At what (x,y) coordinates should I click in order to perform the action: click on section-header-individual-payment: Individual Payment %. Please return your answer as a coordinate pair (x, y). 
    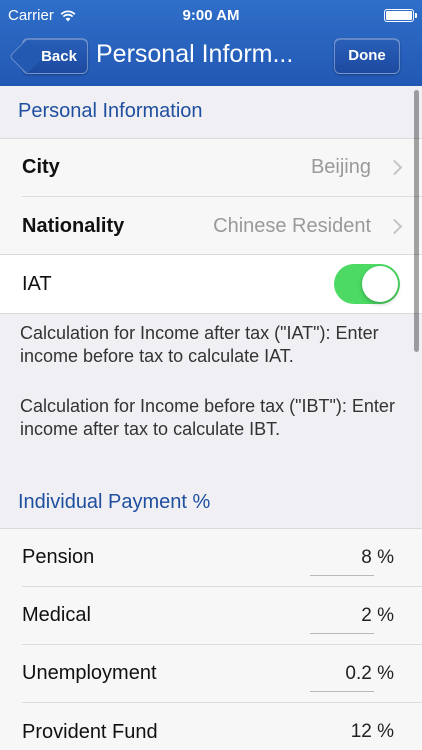
    Looking at the image, I should click on (114, 502).